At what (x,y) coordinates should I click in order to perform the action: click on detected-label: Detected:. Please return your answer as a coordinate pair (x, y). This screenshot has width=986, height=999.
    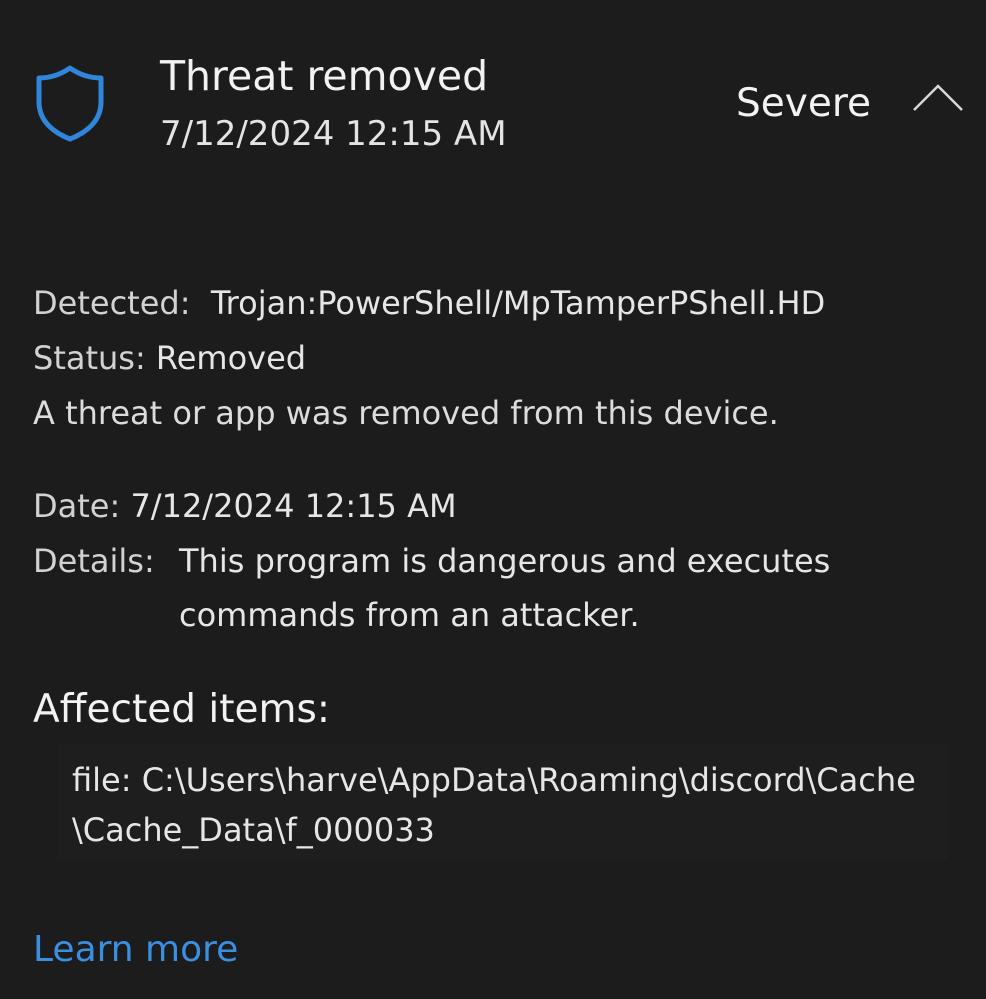
    Looking at the image, I should click on (112, 303).